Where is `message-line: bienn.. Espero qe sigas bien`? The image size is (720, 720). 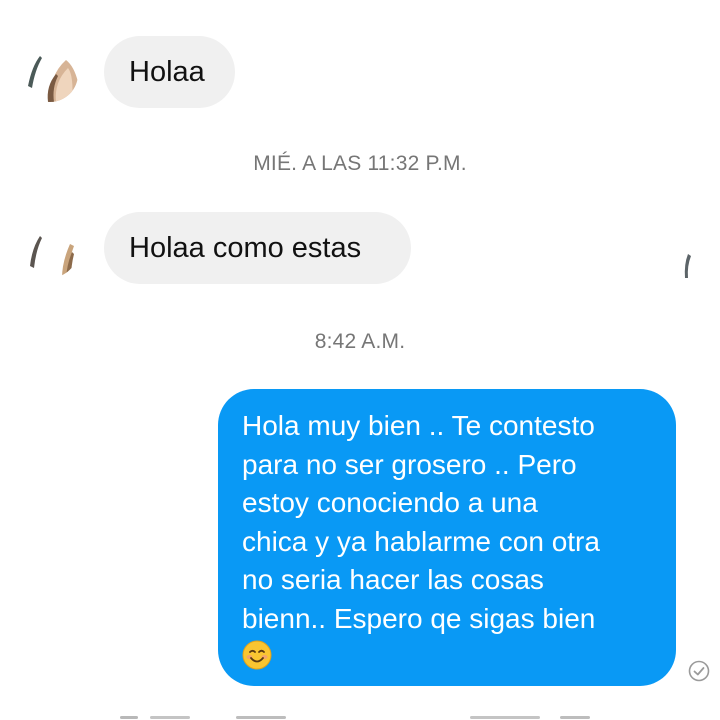
message-line: bienn.. Espero qe sigas bien is located at coordinates (419, 618).